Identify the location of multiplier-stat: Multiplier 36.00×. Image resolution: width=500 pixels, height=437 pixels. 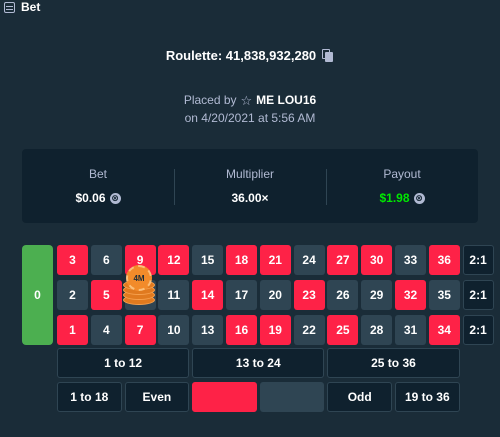
(250, 186).